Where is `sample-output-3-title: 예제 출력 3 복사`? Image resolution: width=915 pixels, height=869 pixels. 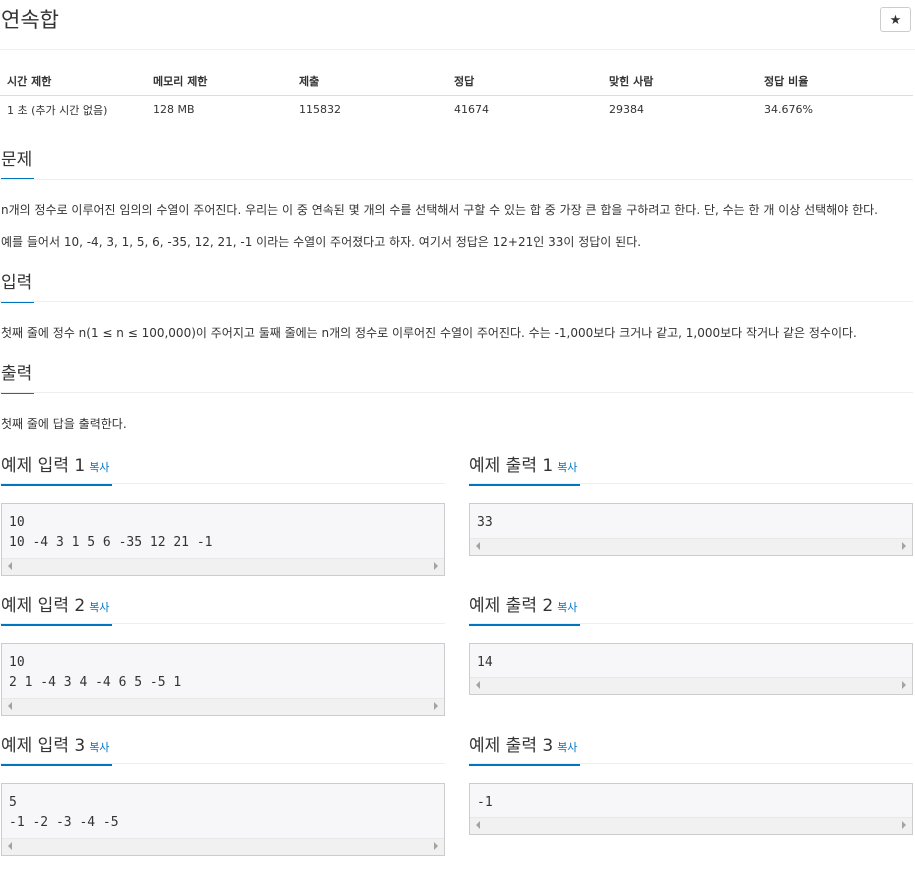
sample-output-3-title: 예제 출력 3 복사 is located at coordinates (524, 750).